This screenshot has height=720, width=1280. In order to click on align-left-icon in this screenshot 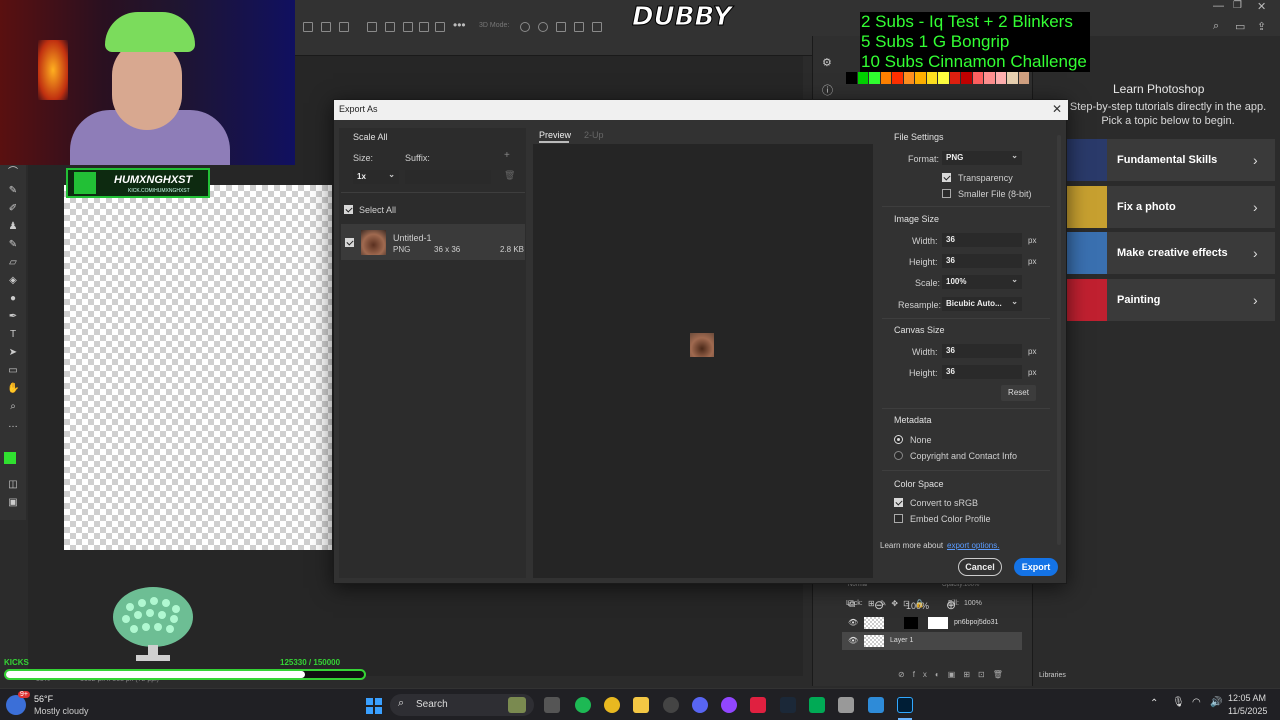, I will do `click(308, 27)`.